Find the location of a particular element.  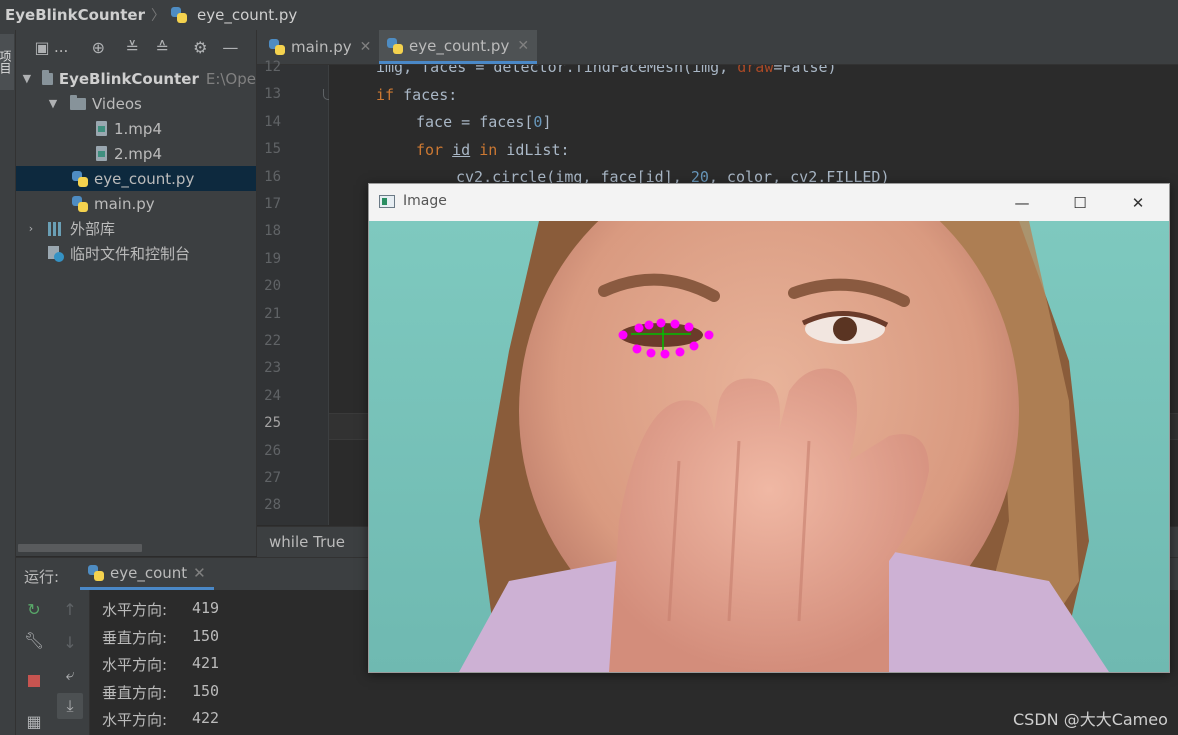

tree-item-file: 2.mp4 is located at coordinates (136, 153).